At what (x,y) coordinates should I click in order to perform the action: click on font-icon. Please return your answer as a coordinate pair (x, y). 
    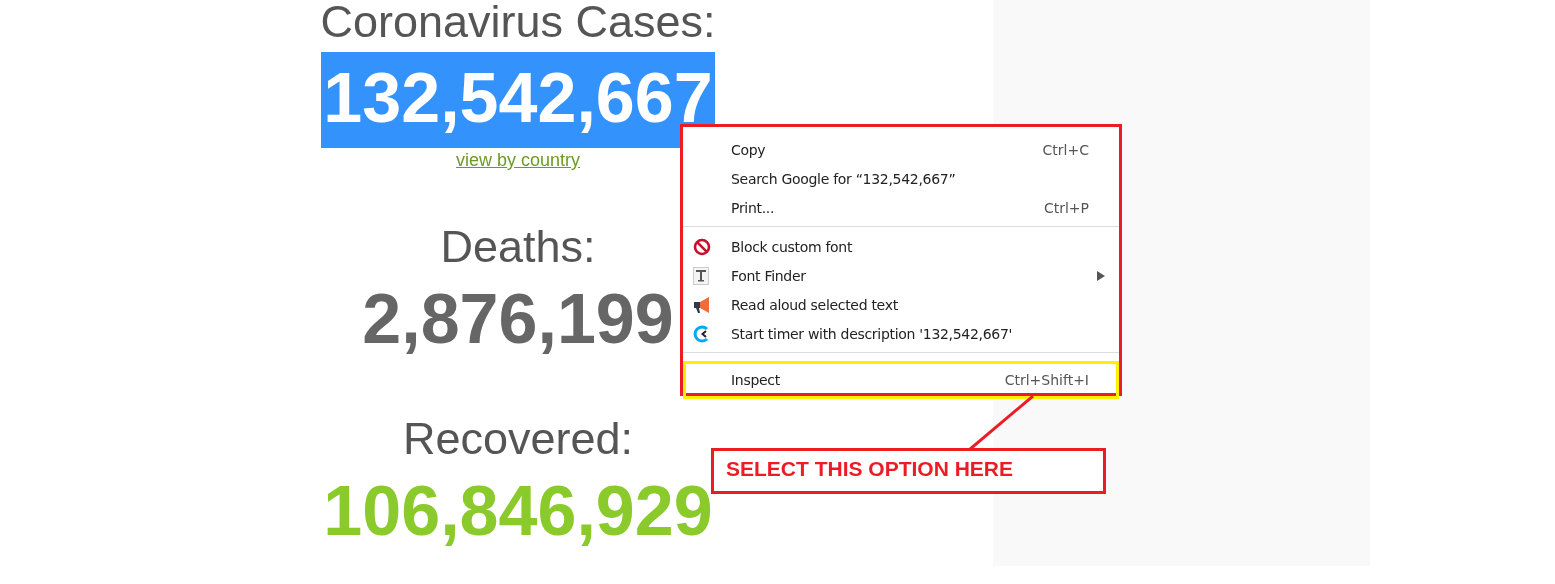
    Looking at the image, I should click on (701, 275).